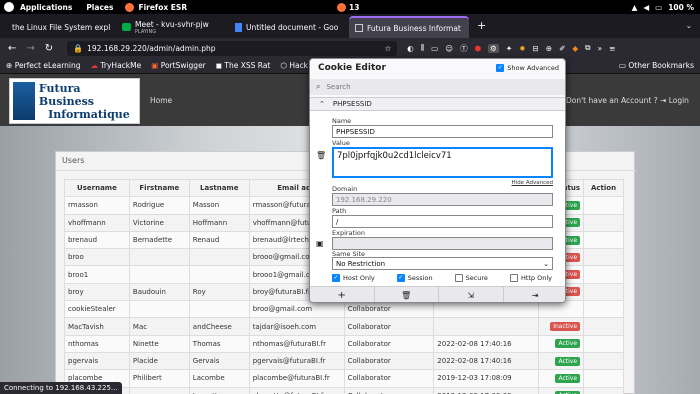 This screenshot has height=394, width=700. Describe the element at coordinates (471, 294) in the screenshot. I see `import-button: ⇲` at that location.